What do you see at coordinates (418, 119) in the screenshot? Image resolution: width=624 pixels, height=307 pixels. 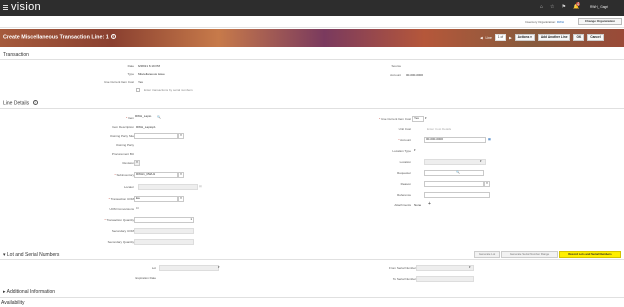 I see `use-cost-select: Yes` at bounding box center [418, 119].